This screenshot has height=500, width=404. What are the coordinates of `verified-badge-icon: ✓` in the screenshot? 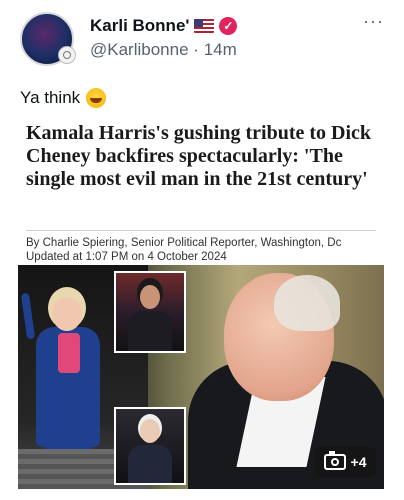 It's located at (228, 26).